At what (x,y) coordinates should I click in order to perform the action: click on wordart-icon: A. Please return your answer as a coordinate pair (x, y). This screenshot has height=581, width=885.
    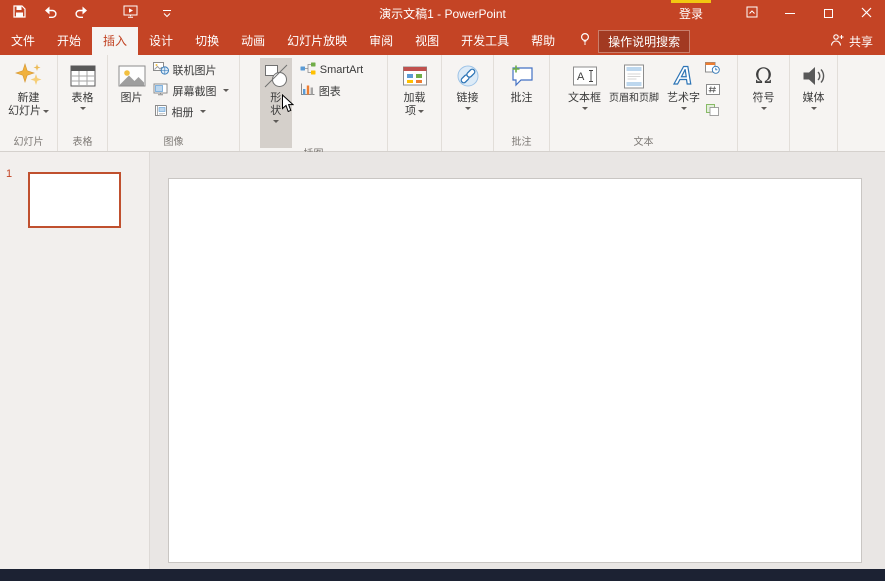
    Looking at the image, I should click on (683, 75).